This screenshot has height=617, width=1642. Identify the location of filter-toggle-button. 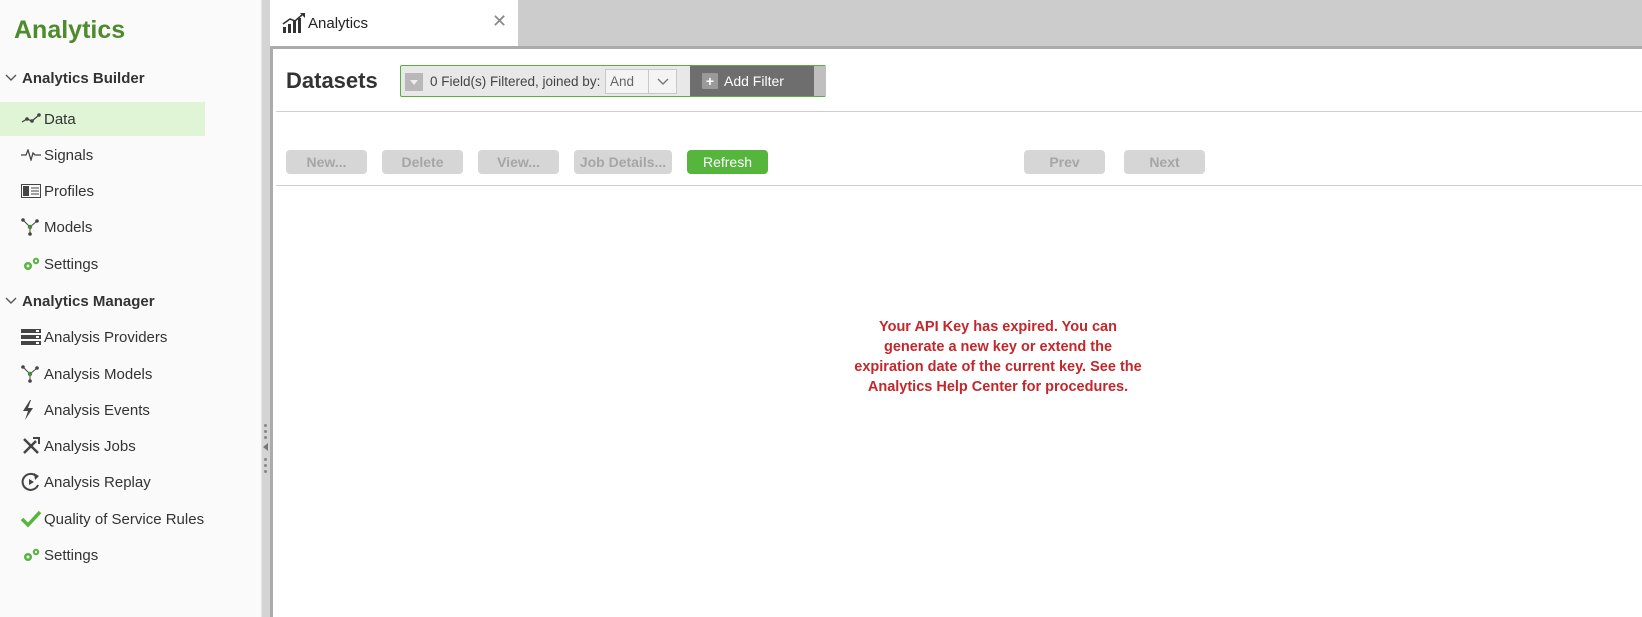
(414, 82).